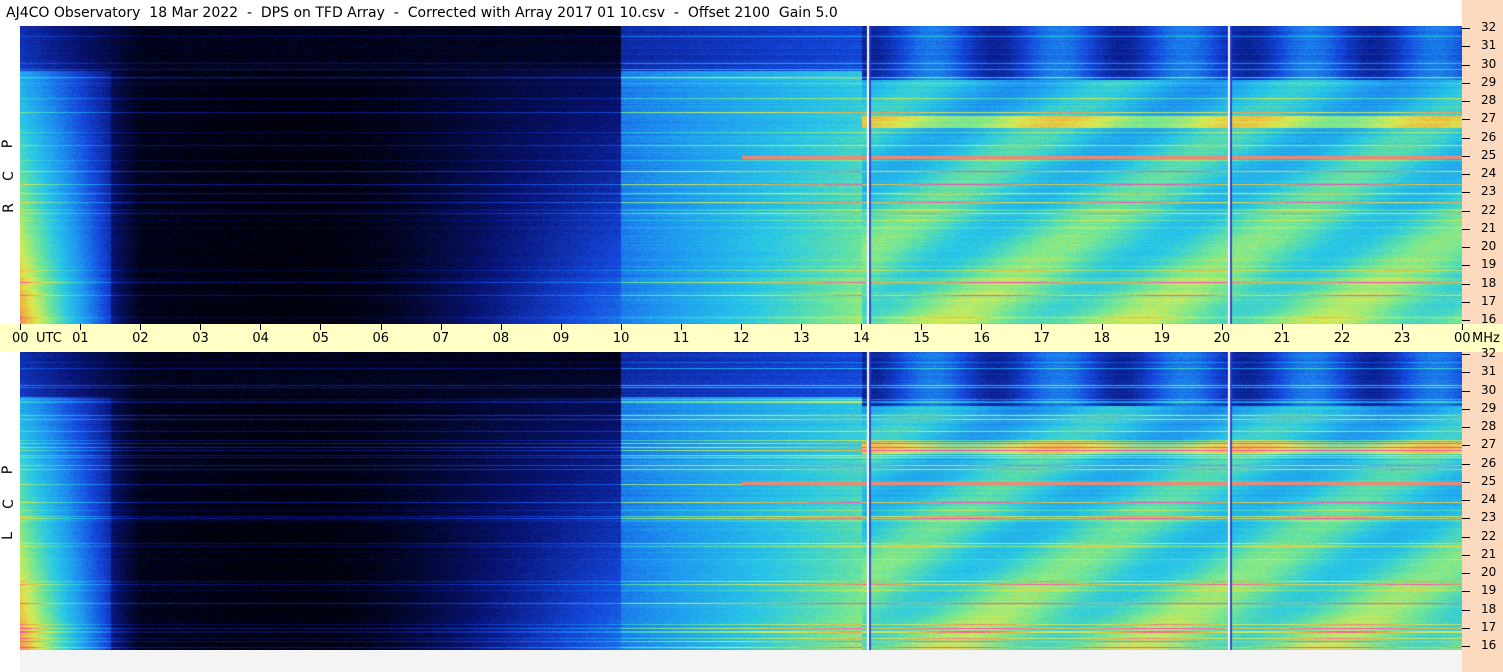  What do you see at coordinates (621, 338) in the screenshot?
I see `time-tick-label: 10` at bounding box center [621, 338].